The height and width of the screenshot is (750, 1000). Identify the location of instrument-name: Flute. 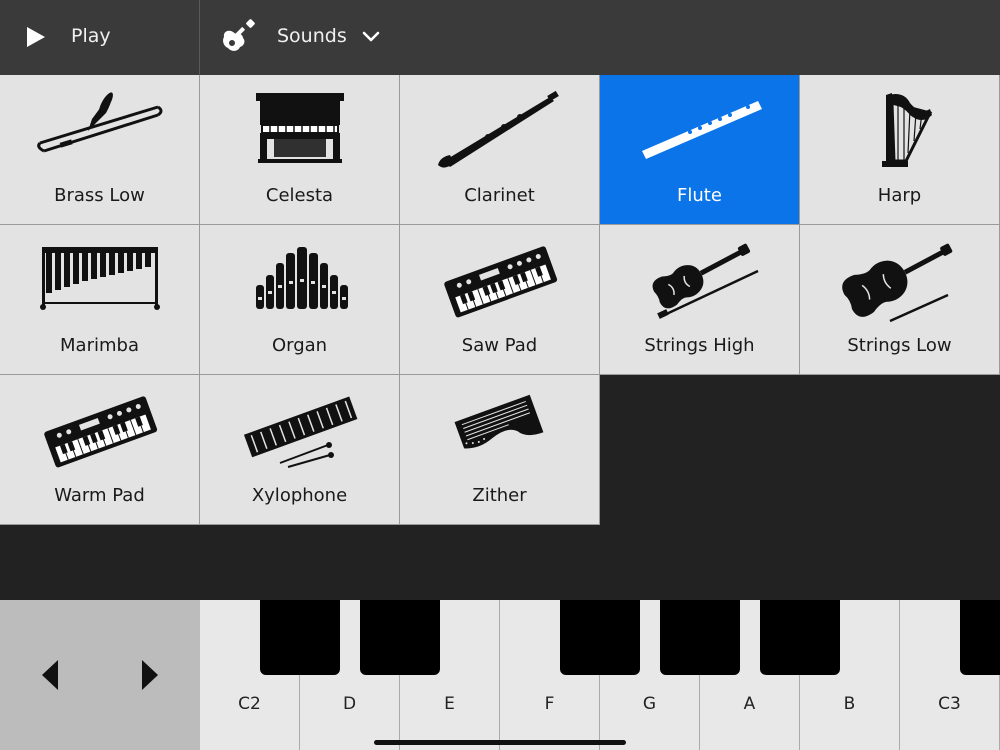
(699, 195).